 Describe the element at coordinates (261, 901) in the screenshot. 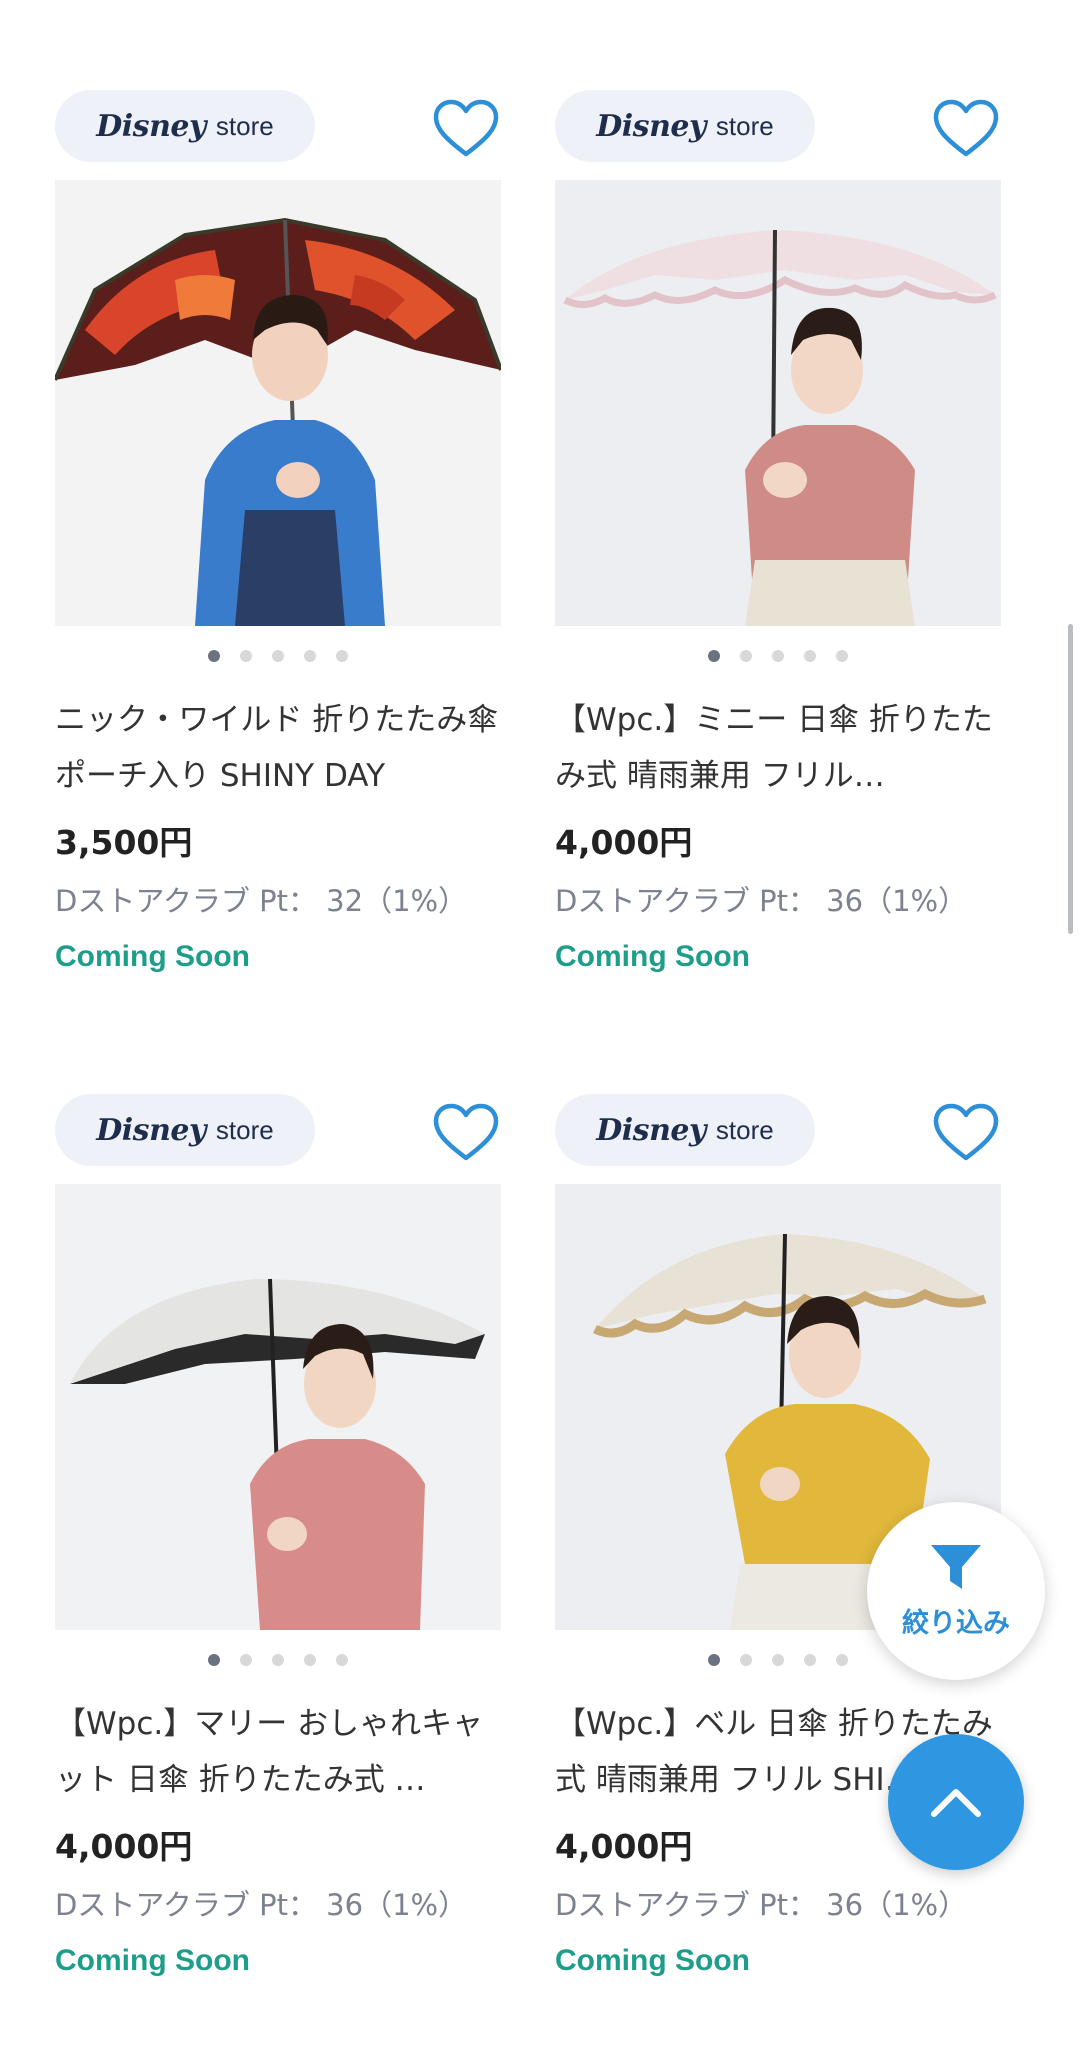

I see `club-points: Dストアクラブ Pt： 32（1%）` at that location.